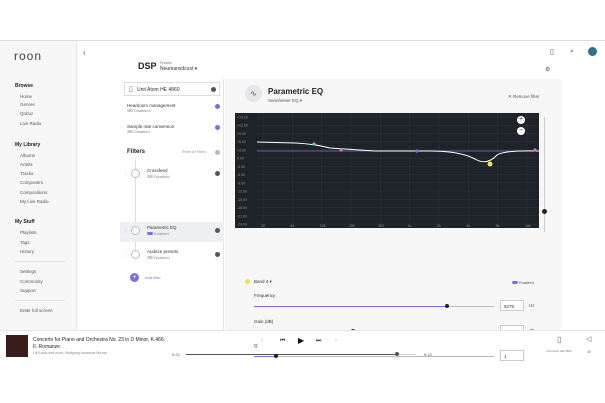  What do you see at coordinates (28, 145) in the screenshot?
I see `sidebar-header-library: My Library` at bounding box center [28, 145].